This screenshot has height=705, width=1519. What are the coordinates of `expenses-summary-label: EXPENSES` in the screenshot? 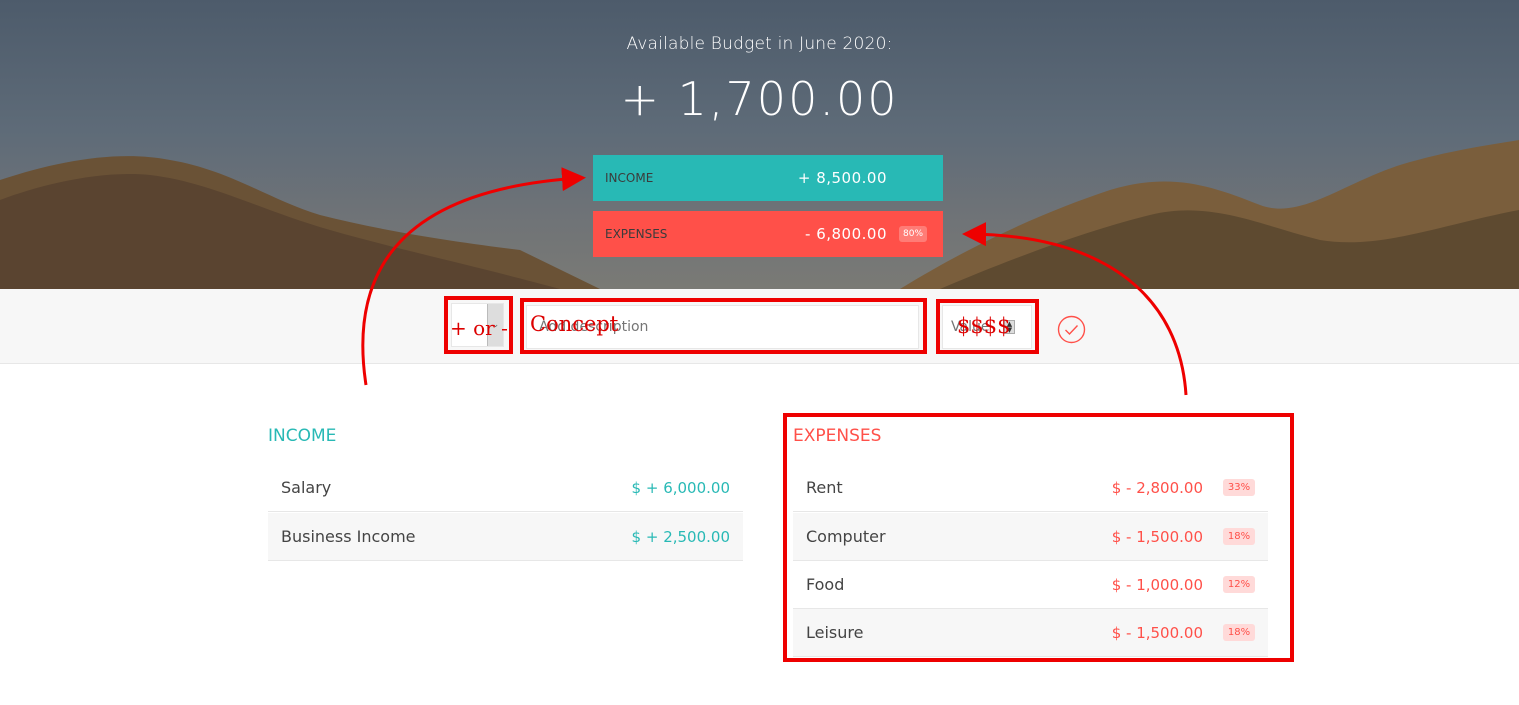 It's located at (636, 234).